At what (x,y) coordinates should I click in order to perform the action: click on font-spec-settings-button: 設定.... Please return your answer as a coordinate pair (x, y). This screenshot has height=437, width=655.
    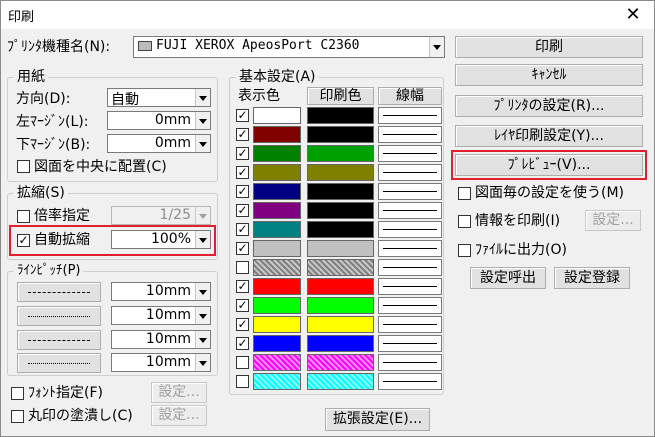
    Looking at the image, I should click on (179, 392).